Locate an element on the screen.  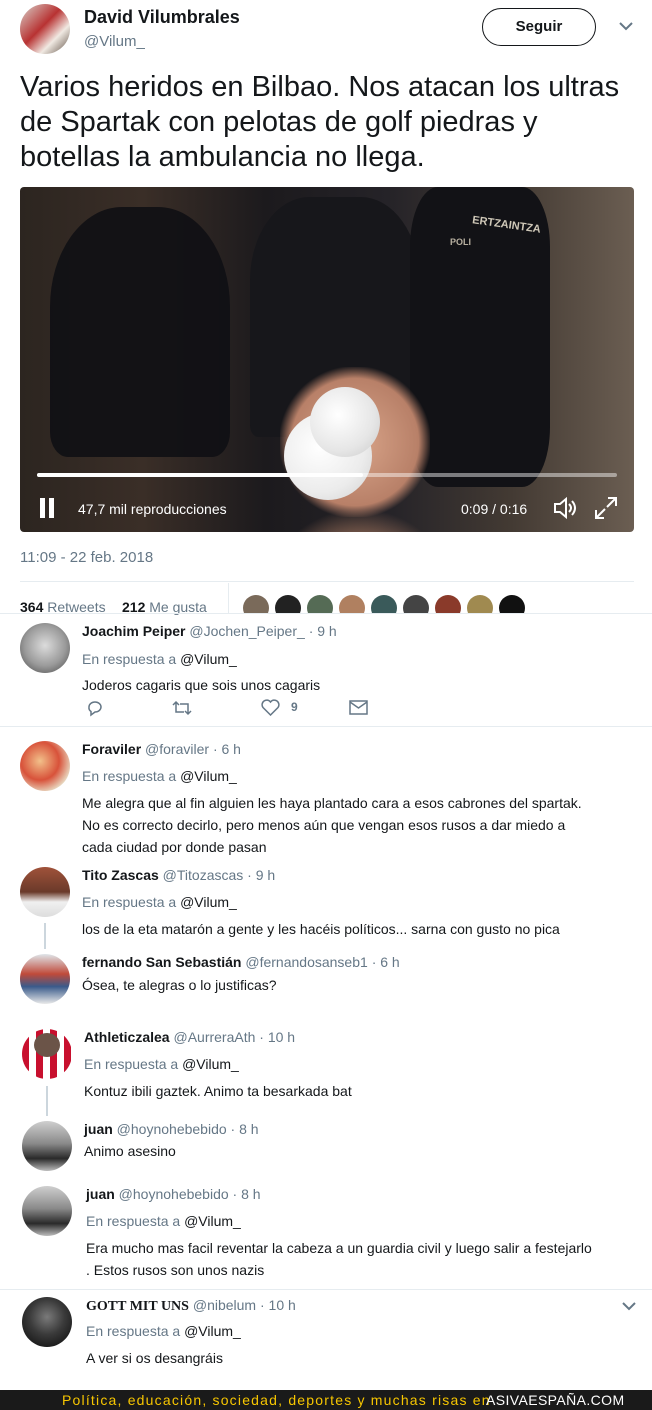
stats-divider-top is located at coordinates (327, 581).